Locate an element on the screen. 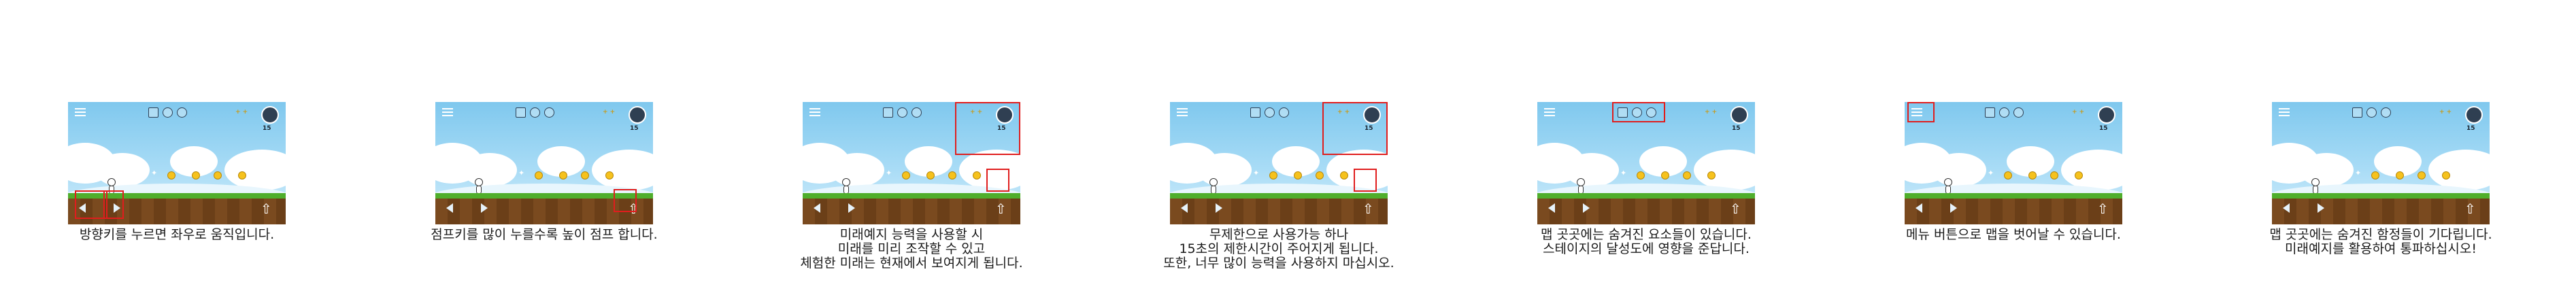  tutorial-panel-6: + + 15 ✦ 메뉴 버튼으로 맵을 벗어날 수 있습니다. is located at coordinates (2013, 172).